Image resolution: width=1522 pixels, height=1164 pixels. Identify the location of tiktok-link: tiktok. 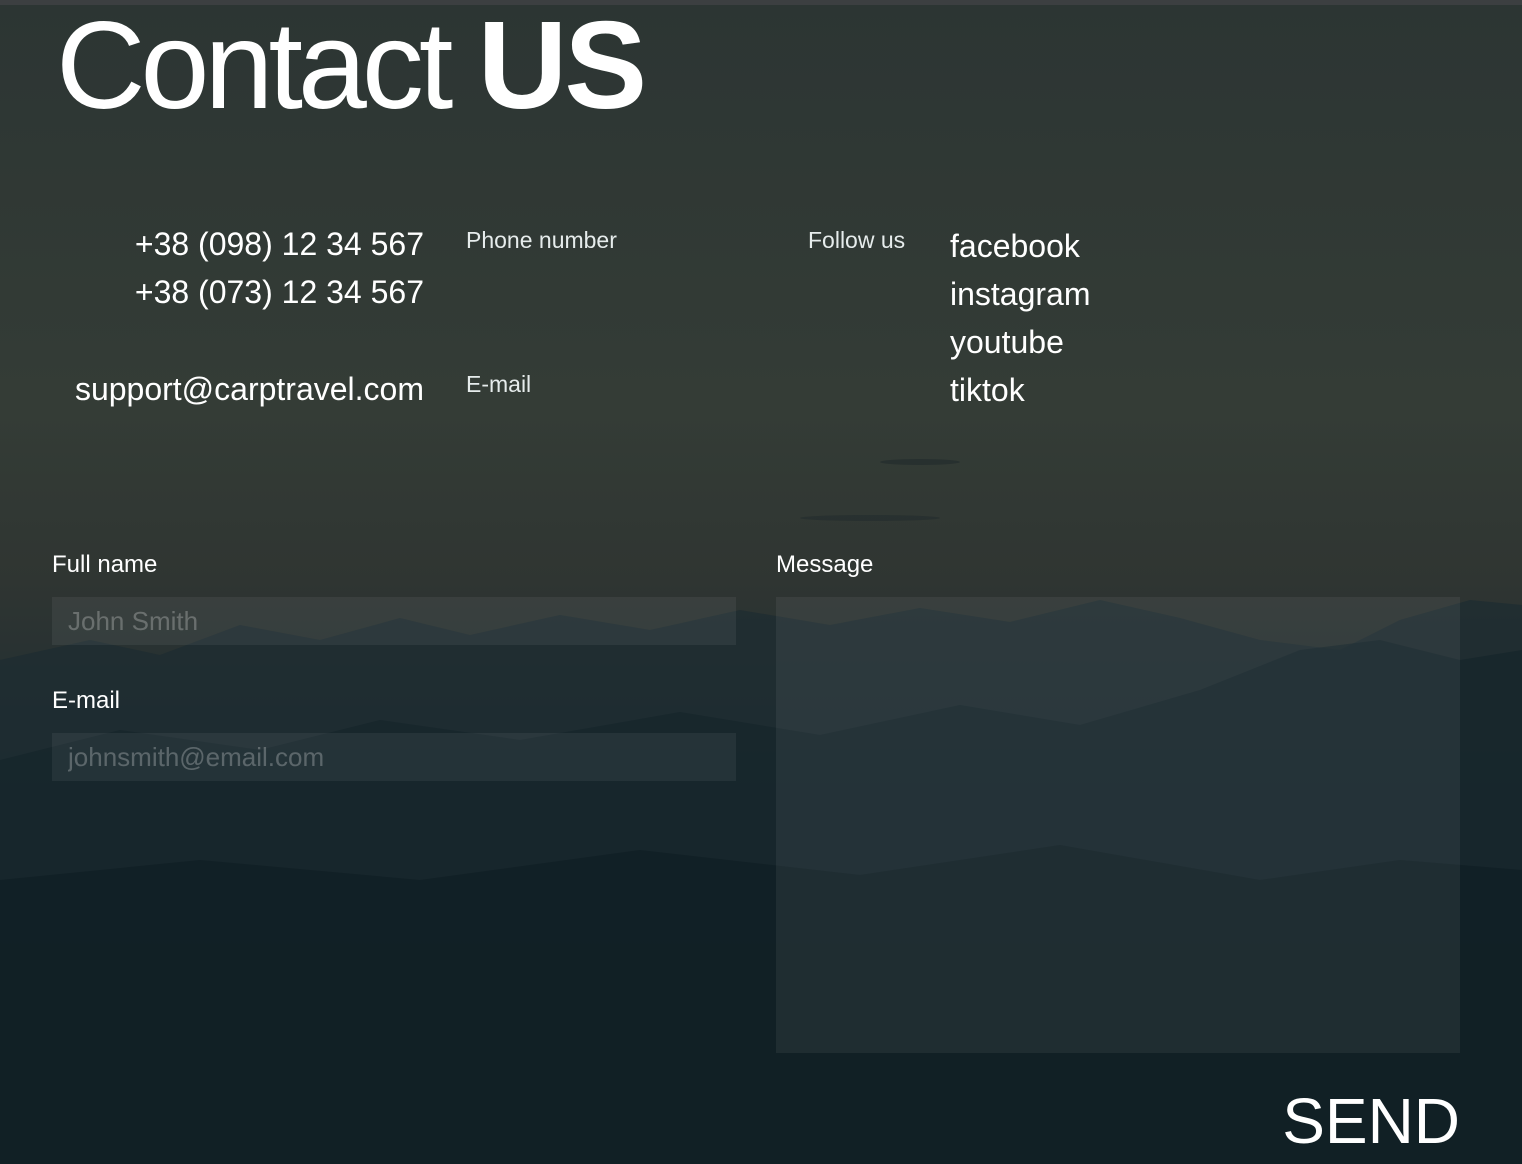
(987, 390).